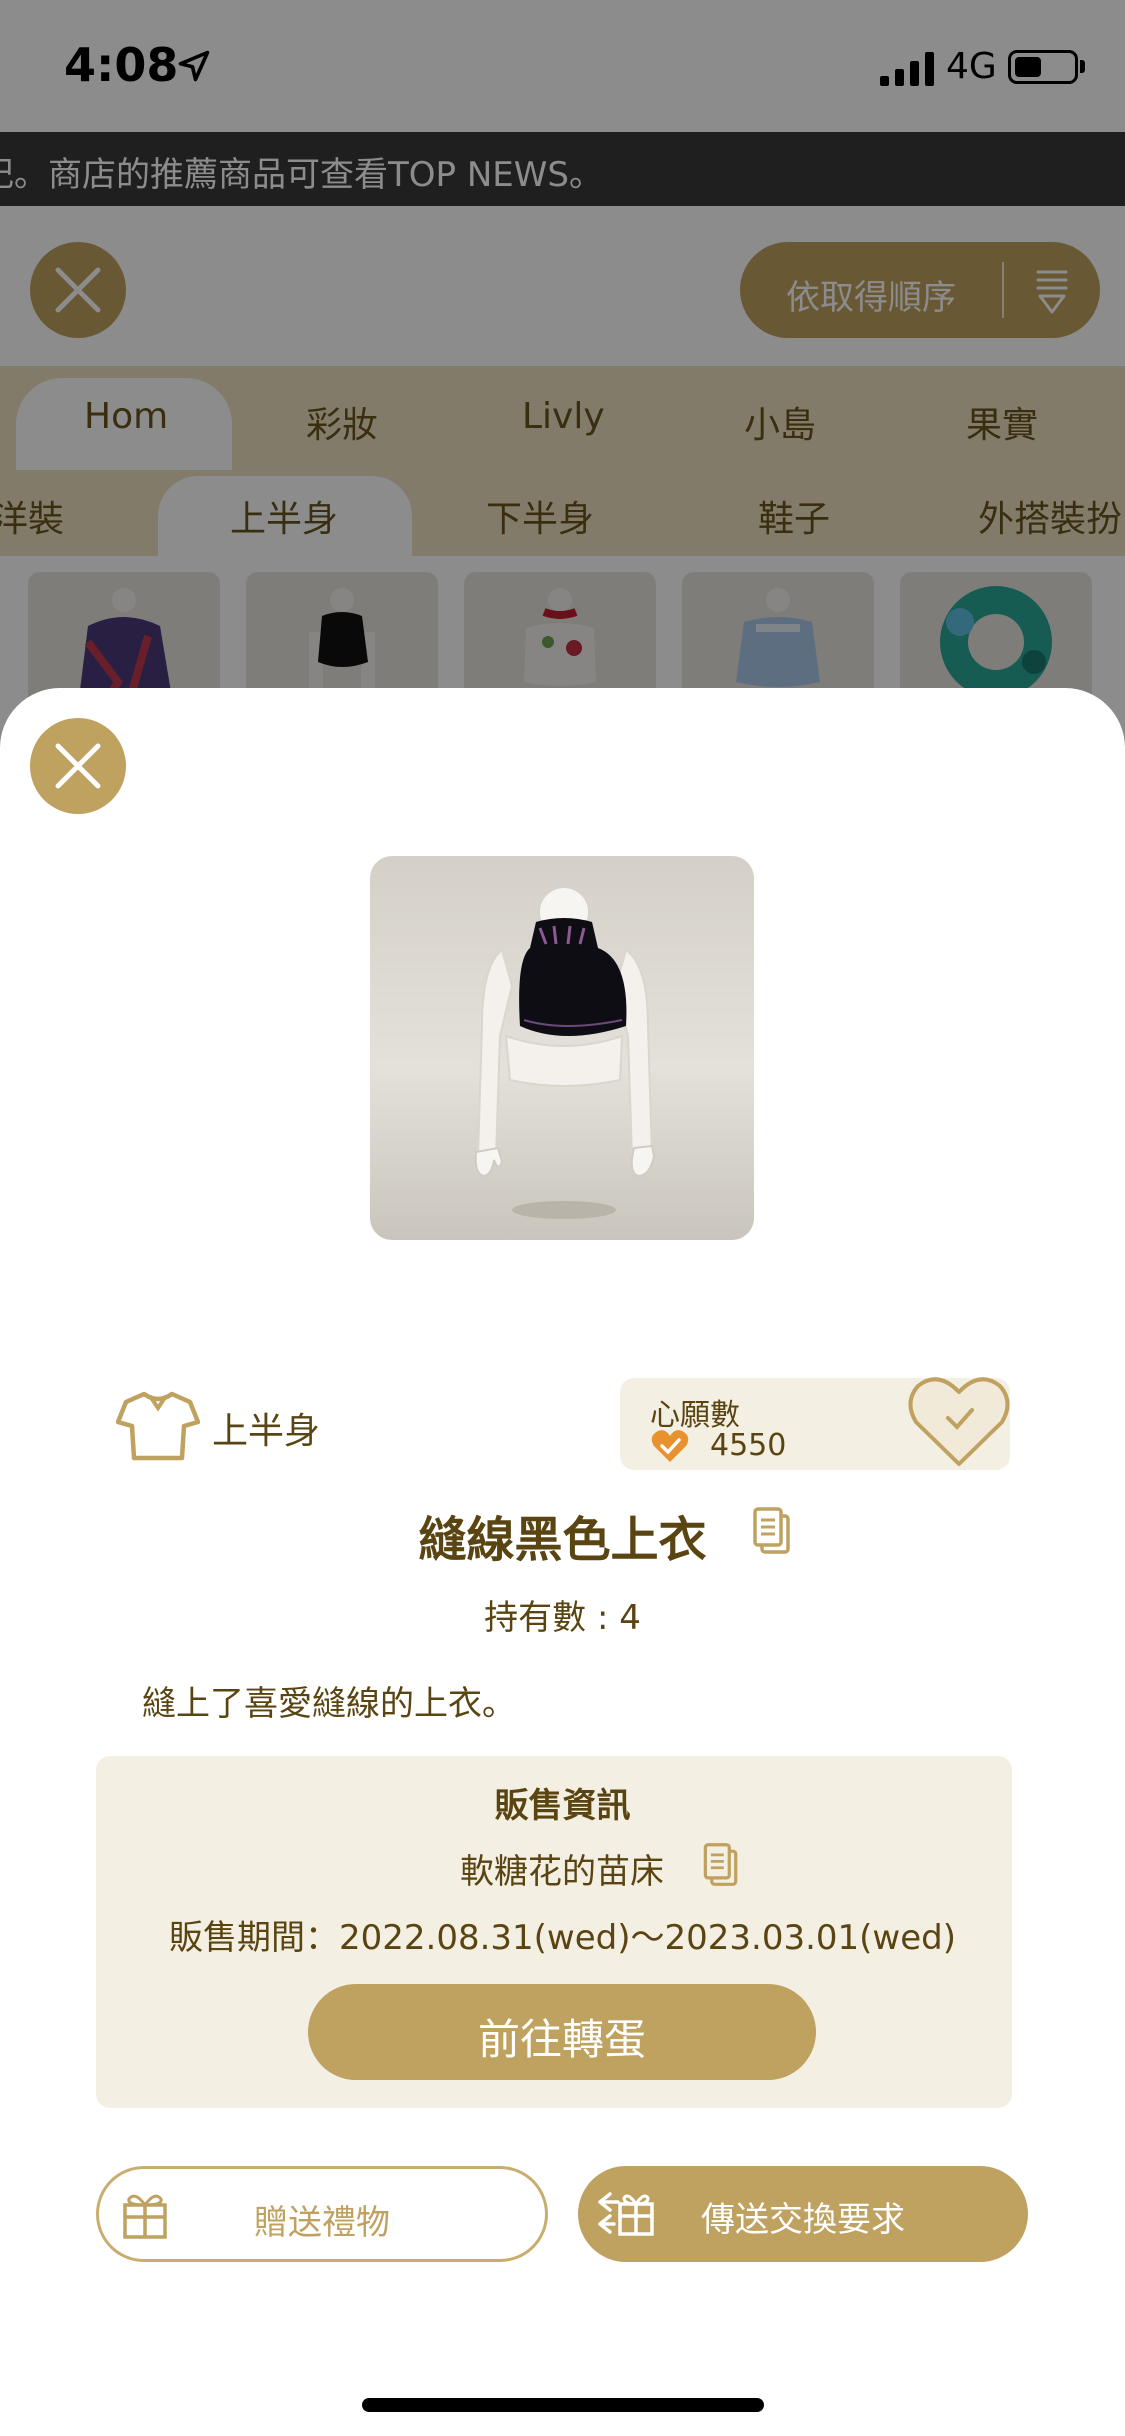  What do you see at coordinates (329, 1704) in the screenshot?
I see `item-description: 縫上了喜愛縫線的上衣。` at bounding box center [329, 1704].